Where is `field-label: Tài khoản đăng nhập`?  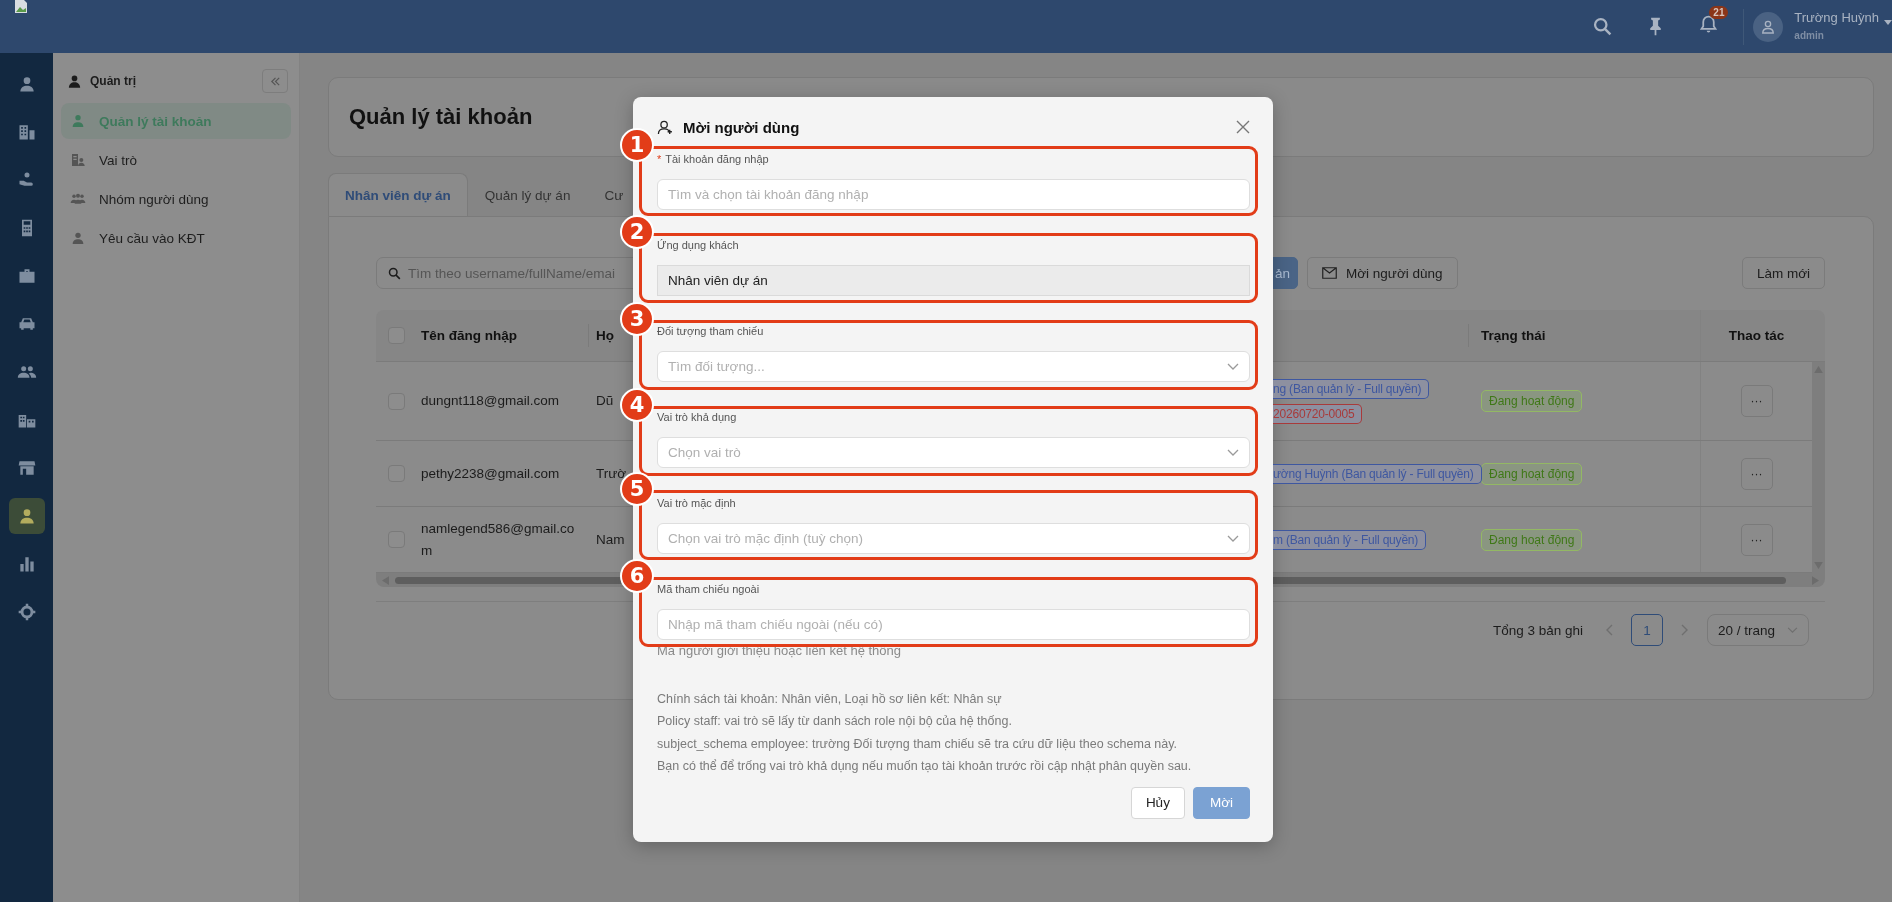 field-label: Tài khoản đăng nhập is located at coordinates (717, 160).